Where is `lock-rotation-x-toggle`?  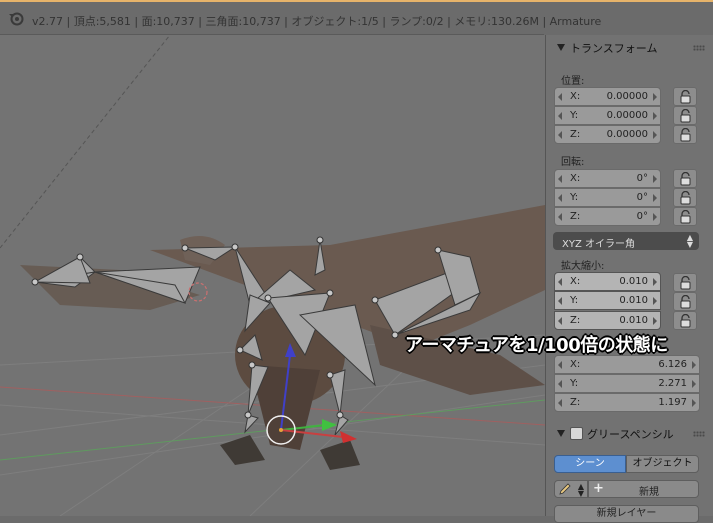
lock-rotation-x-toggle is located at coordinates (685, 178).